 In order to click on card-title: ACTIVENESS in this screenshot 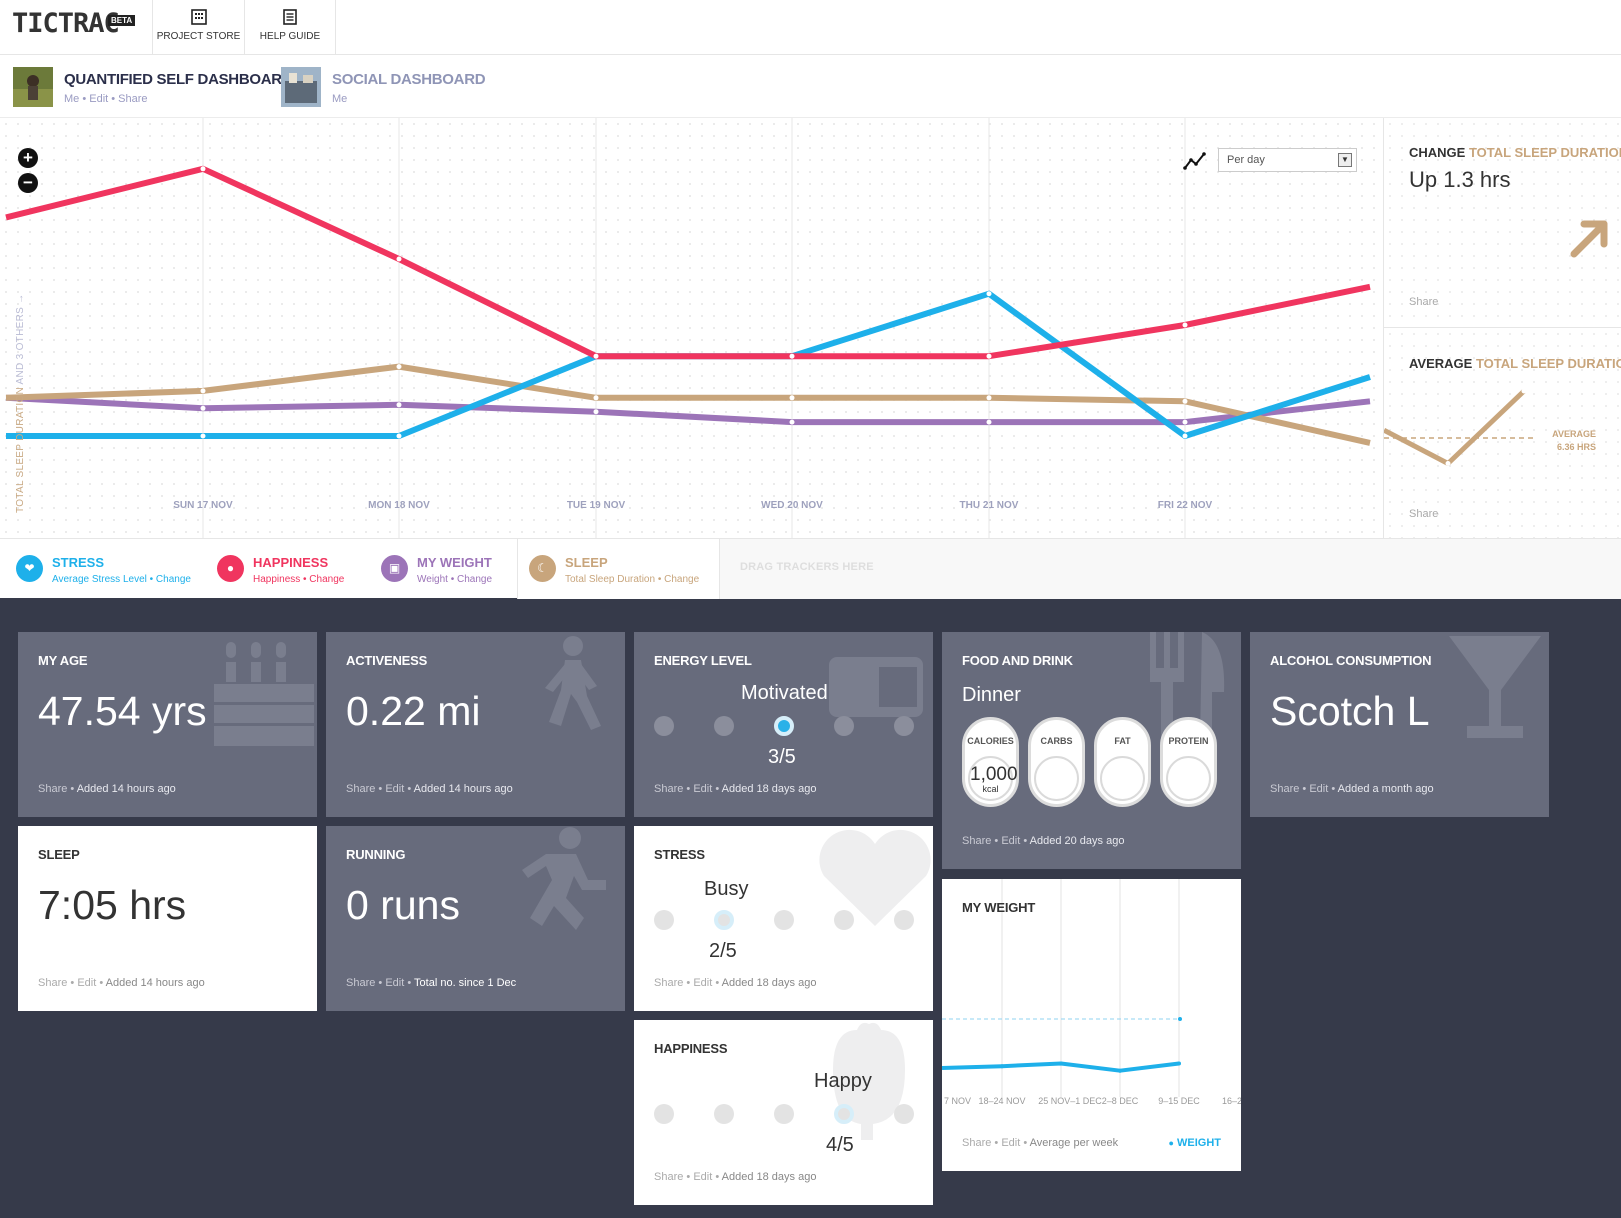, I will do `click(387, 660)`.